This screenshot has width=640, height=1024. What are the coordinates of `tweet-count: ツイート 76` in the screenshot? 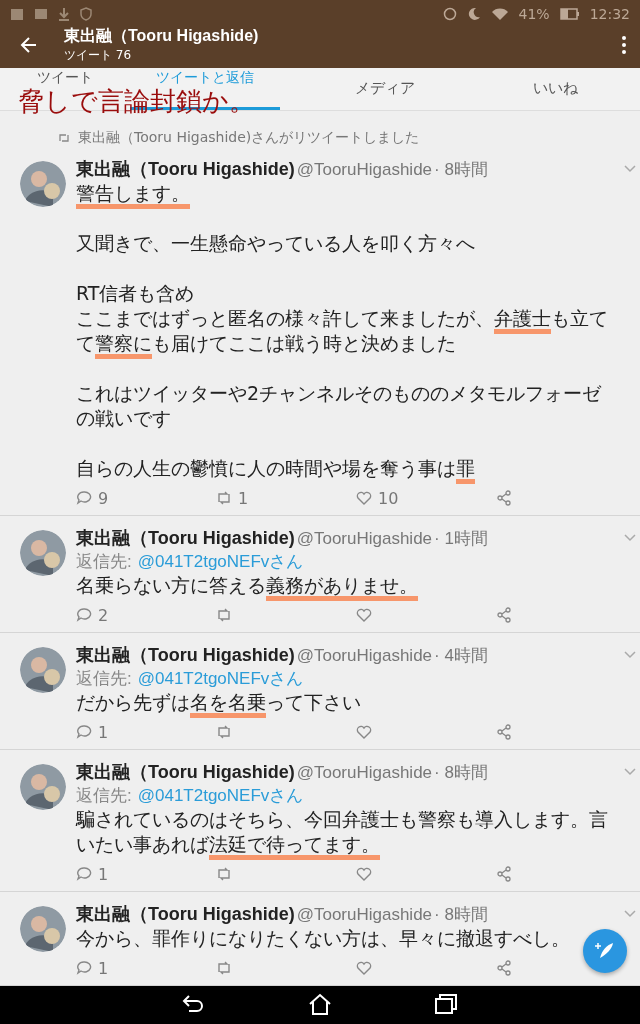 It's located at (98, 55).